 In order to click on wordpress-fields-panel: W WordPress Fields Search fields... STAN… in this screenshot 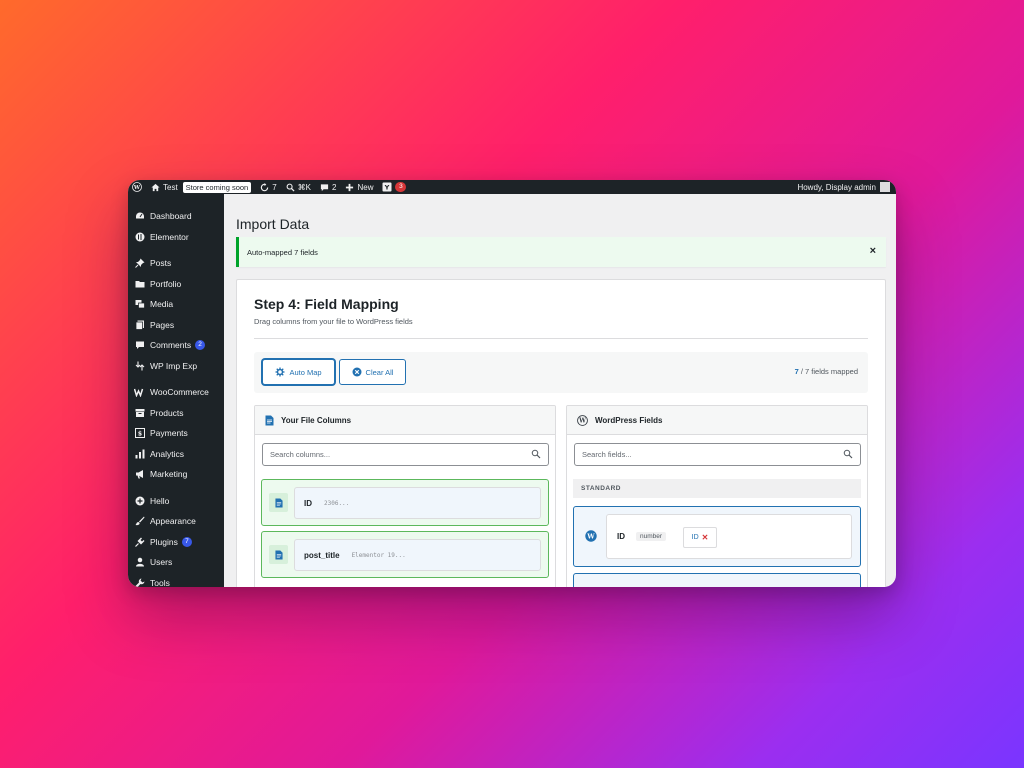, I will do `click(717, 496)`.